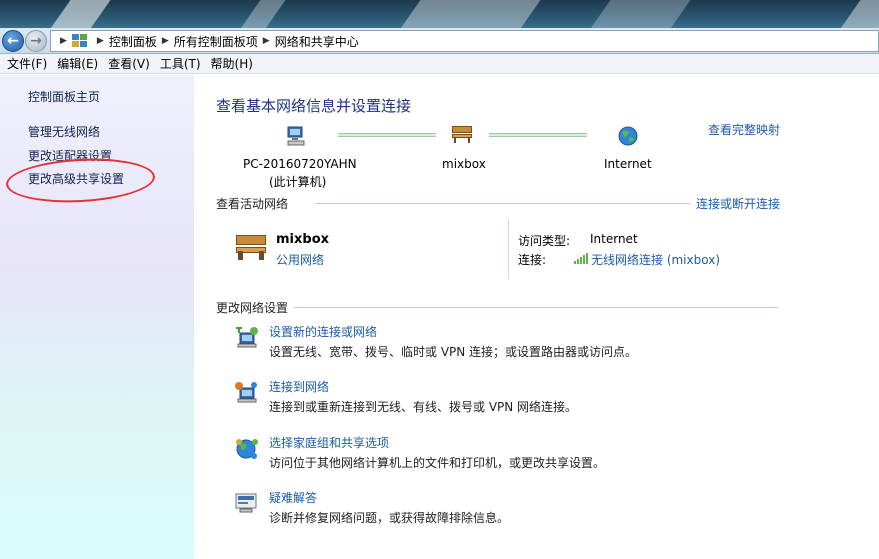  What do you see at coordinates (64, 131) in the screenshot?
I see `sidebar-item-manage-wireless: 管理无线网络` at bounding box center [64, 131].